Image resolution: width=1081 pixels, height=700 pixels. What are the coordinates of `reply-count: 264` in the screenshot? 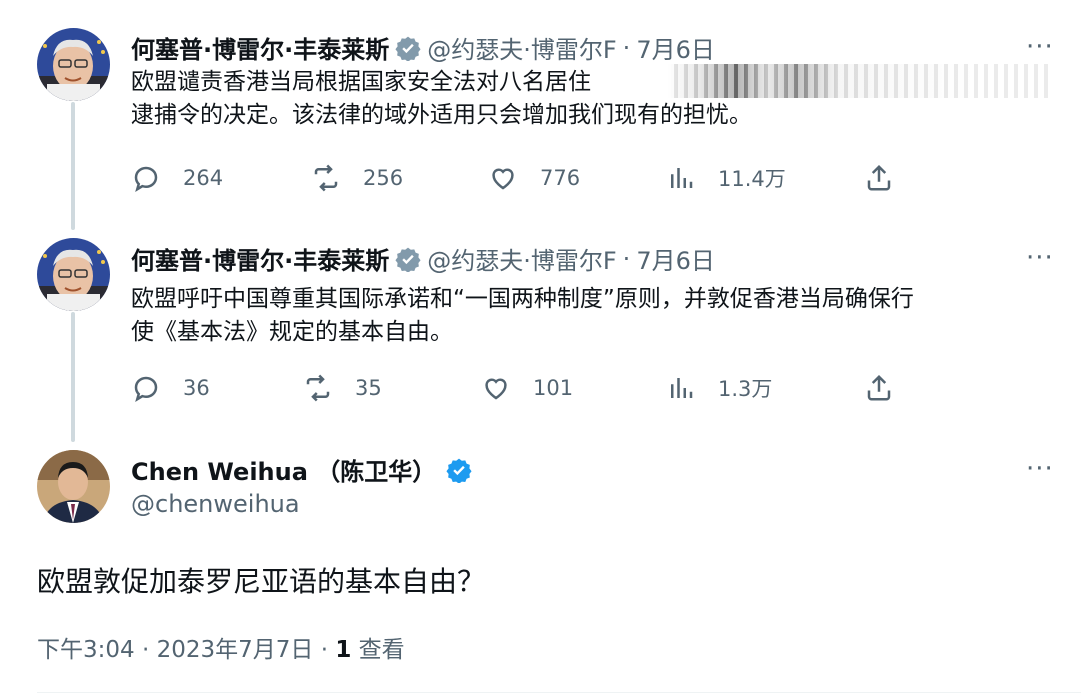 It's located at (203, 178).